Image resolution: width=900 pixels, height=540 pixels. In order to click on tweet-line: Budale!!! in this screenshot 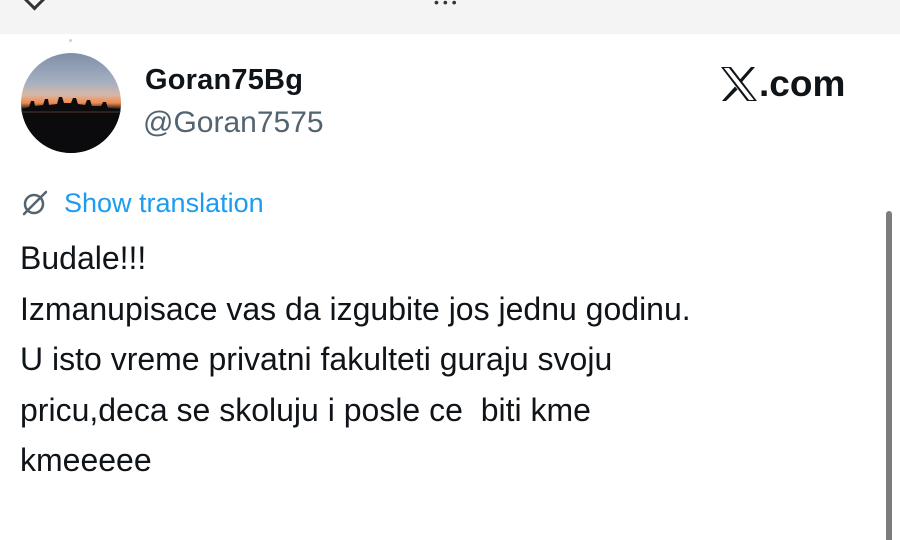, I will do `click(83, 258)`.